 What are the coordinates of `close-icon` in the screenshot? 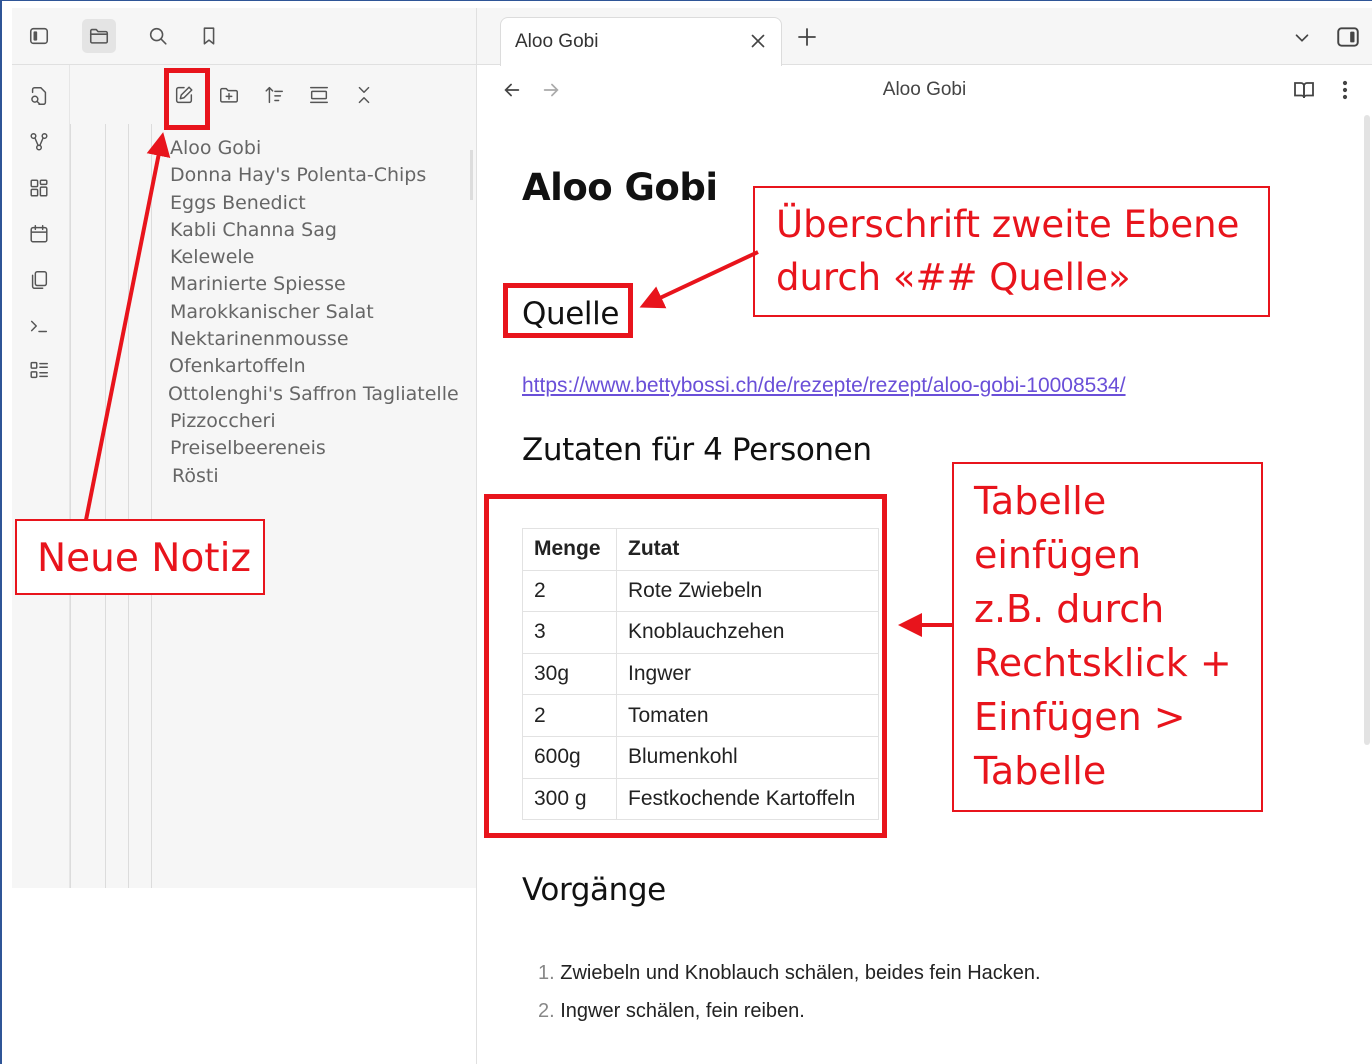 It's located at (758, 41).